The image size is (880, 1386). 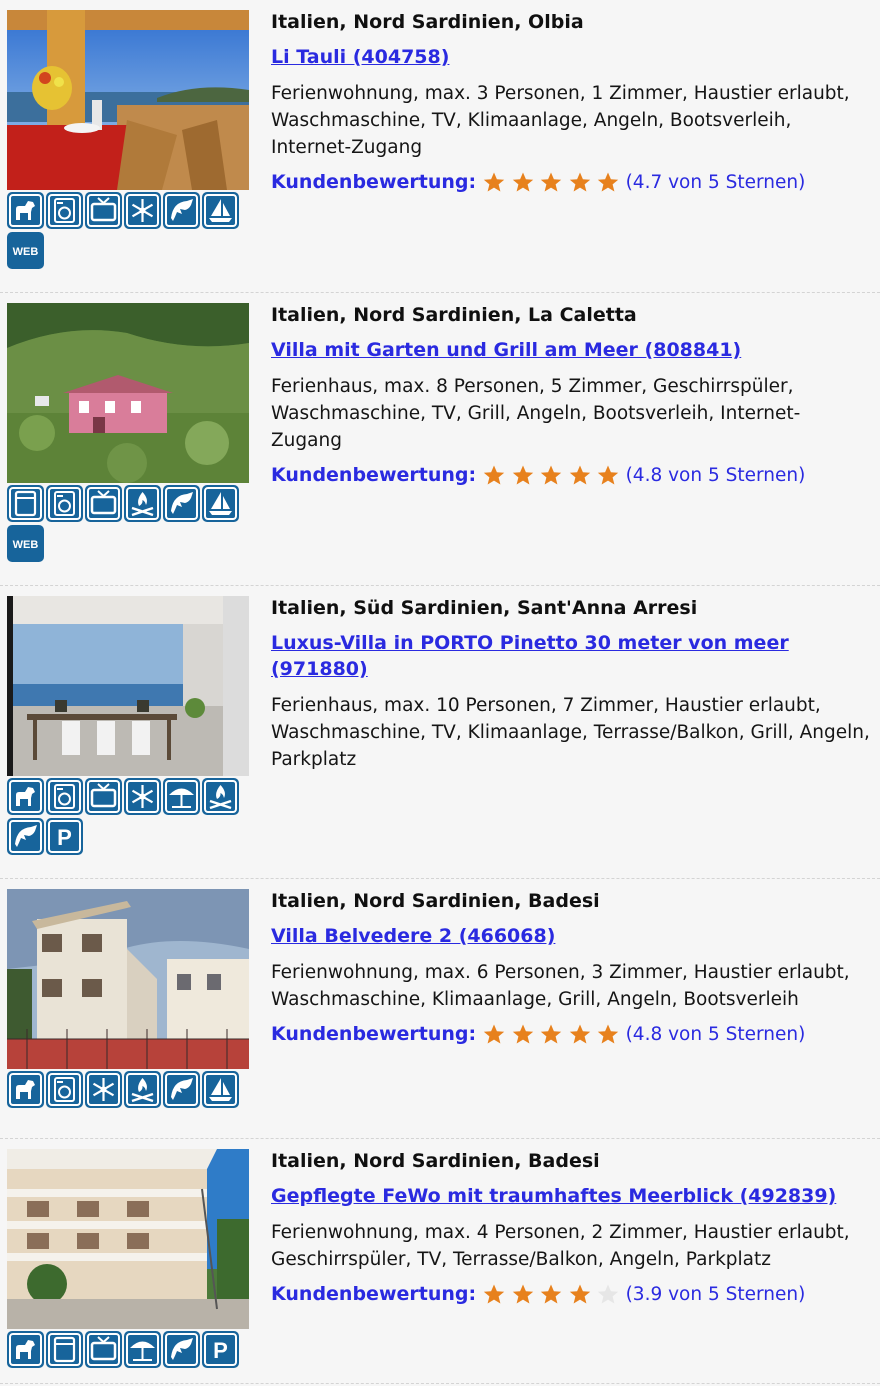 I want to click on star-empty-icon, so click(x=608, y=1294).